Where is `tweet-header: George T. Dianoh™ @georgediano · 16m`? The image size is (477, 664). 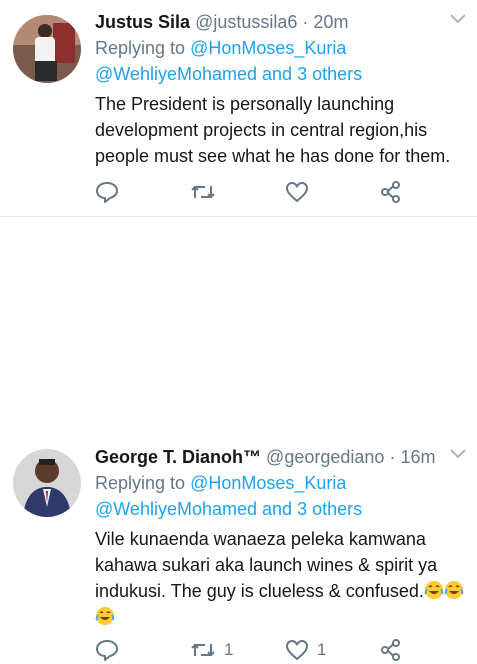 tweet-header: George T. Dianoh™ @georgediano · 16m is located at coordinates (281, 457).